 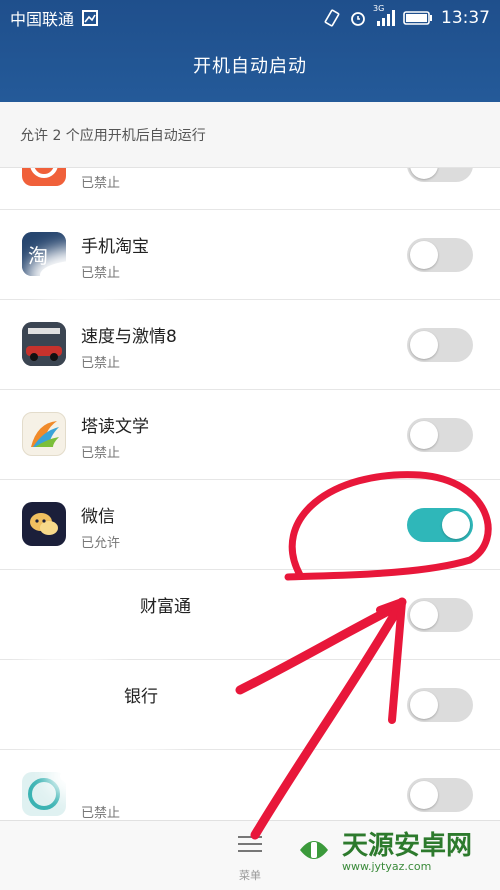 What do you see at coordinates (314, 852) in the screenshot?
I see `watermark-logo-icon` at bounding box center [314, 852].